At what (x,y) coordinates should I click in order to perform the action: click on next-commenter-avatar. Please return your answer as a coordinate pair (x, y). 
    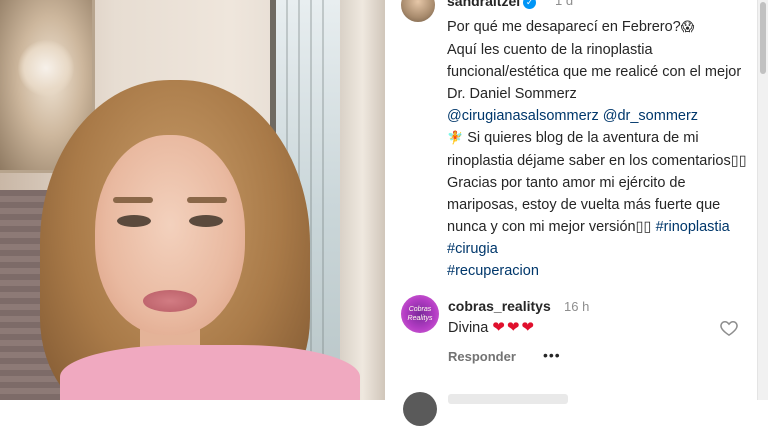
    Looking at the image, I should click on (420, 409).